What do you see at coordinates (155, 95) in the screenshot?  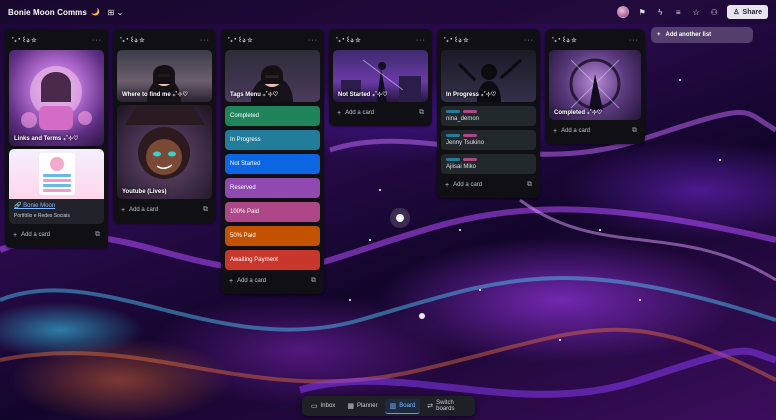 I see `card-title: Where to find me ₊˚⊹♡` at bounding box center [155, 95].